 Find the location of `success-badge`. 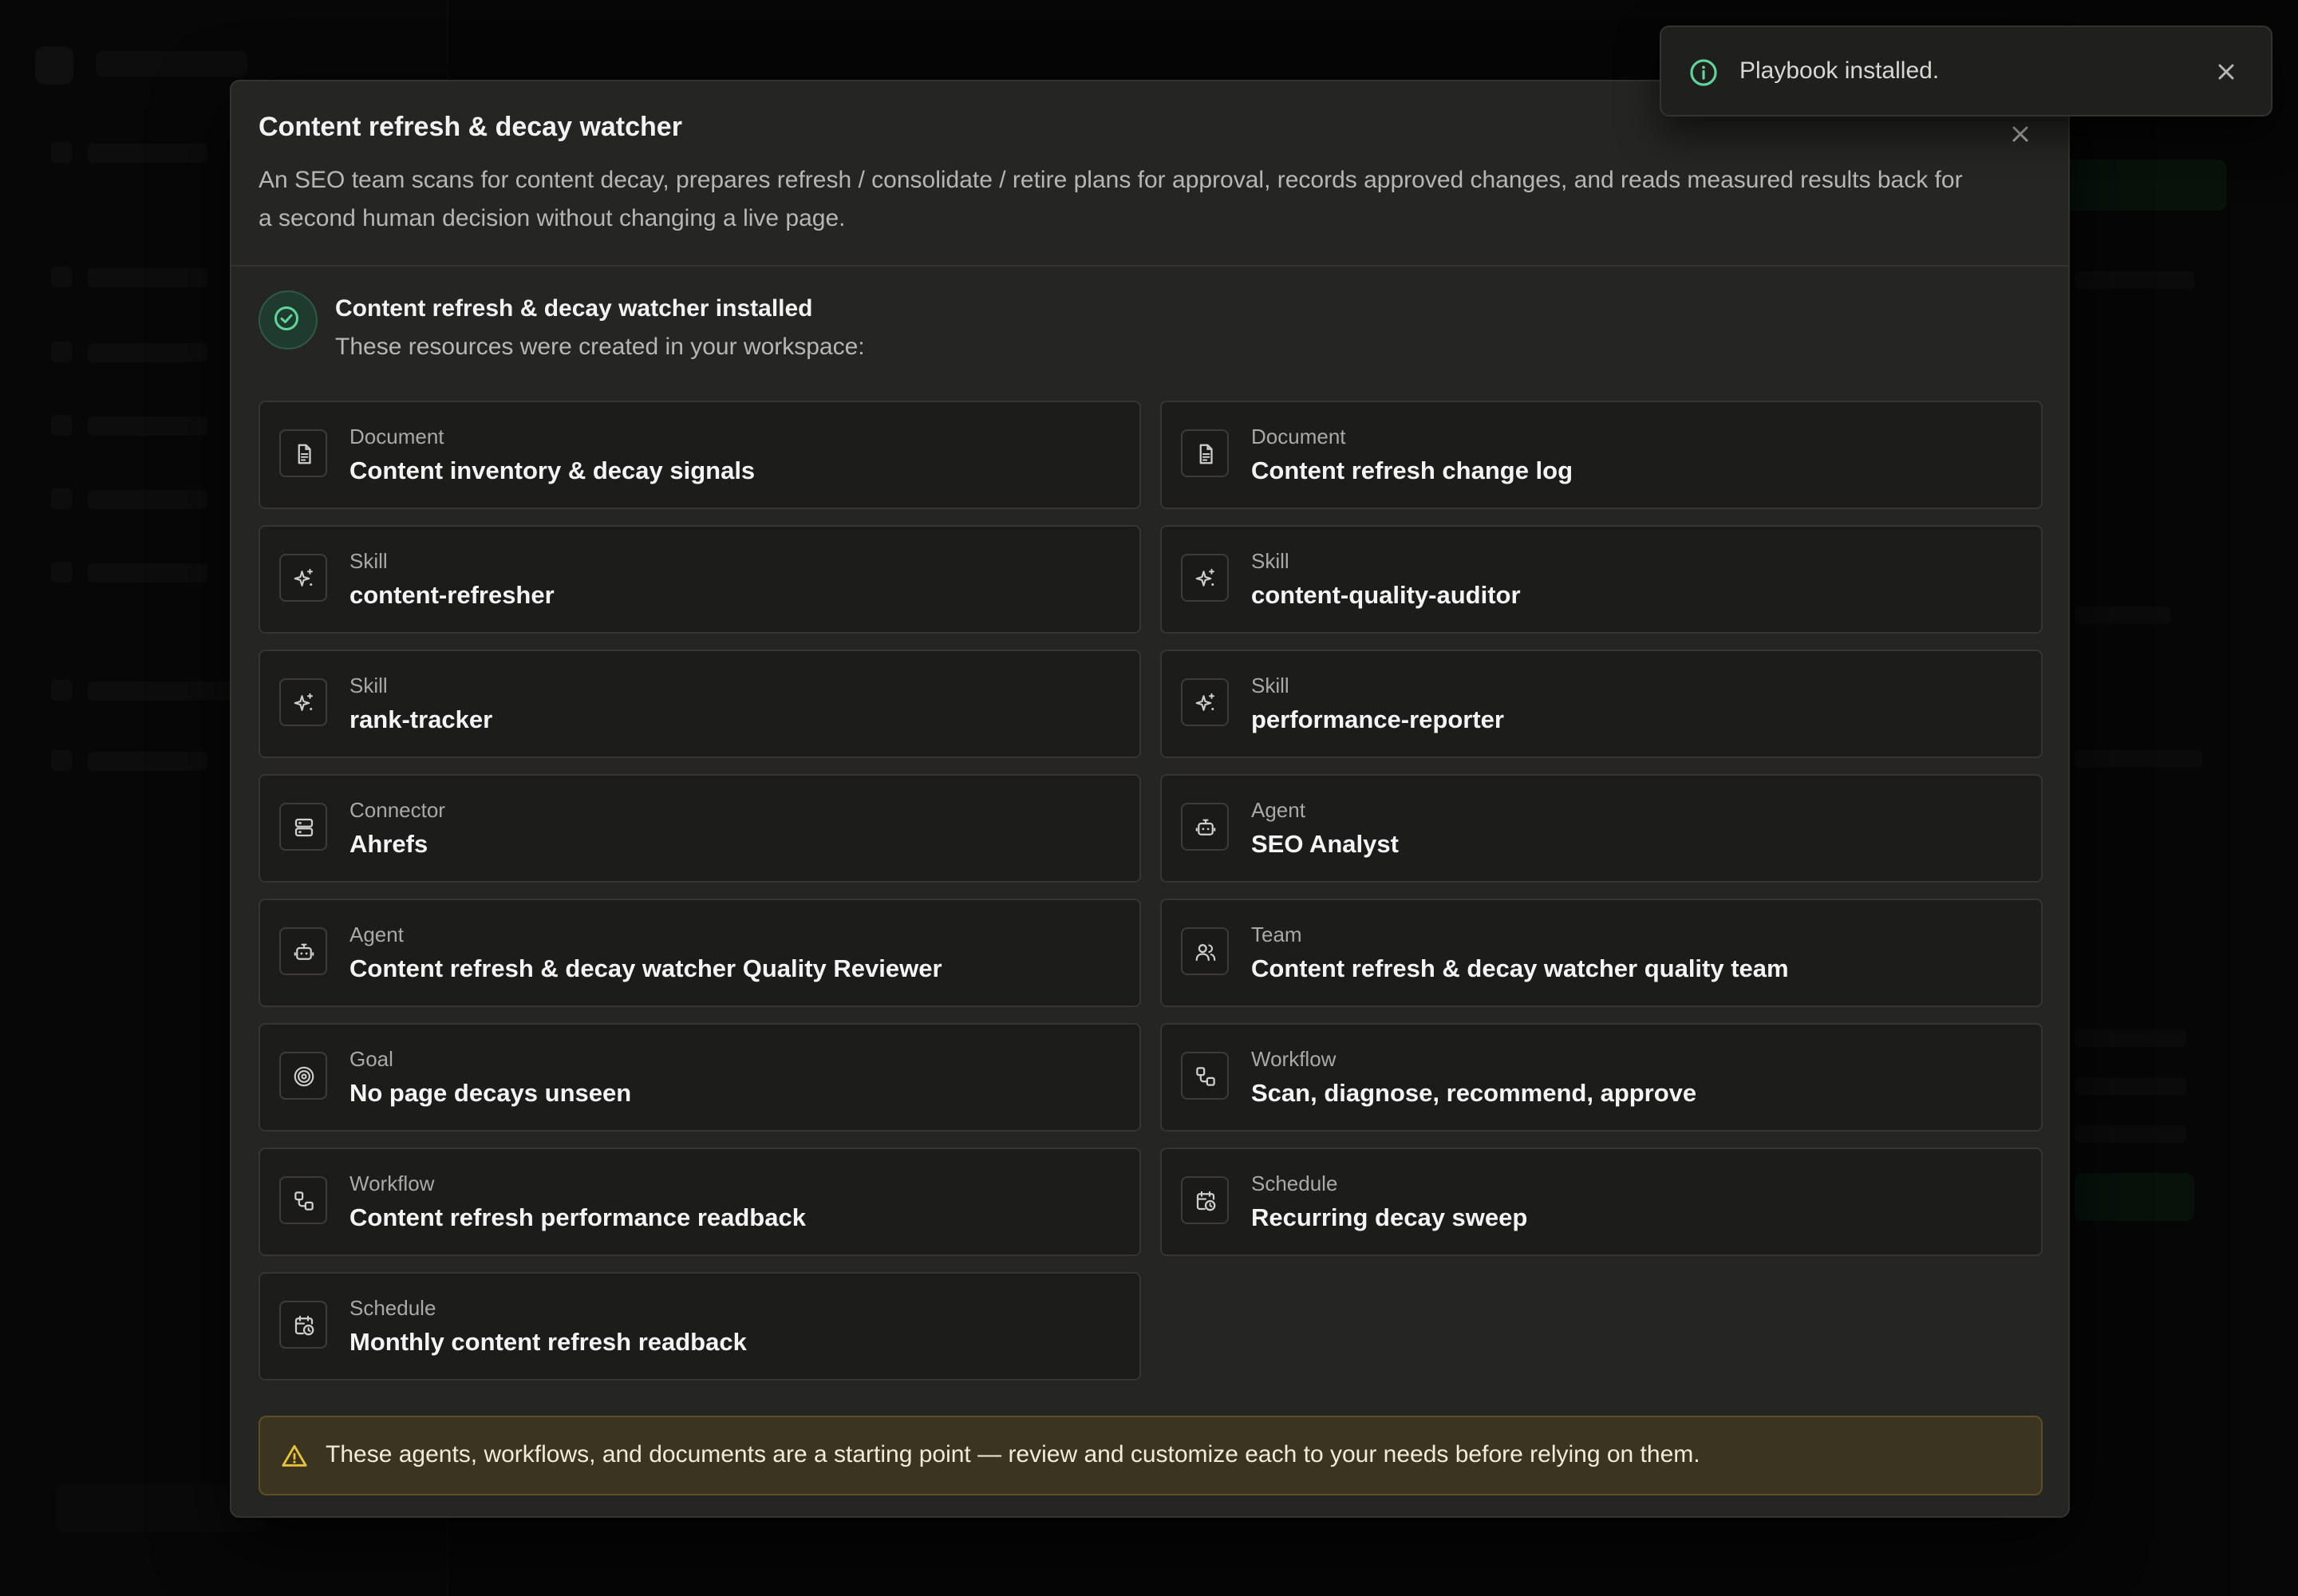

success-badge is located at coordinates (288, 320).